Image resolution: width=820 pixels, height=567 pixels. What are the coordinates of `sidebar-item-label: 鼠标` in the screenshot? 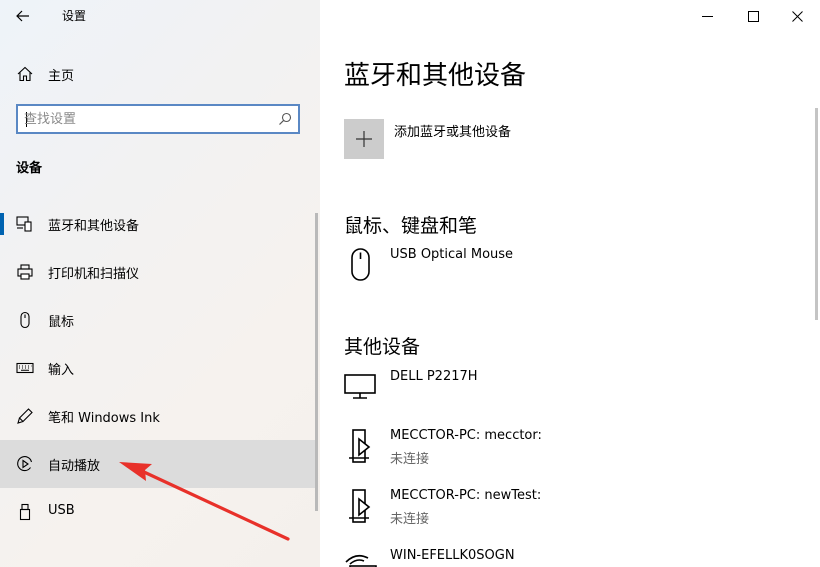 It's located at (61, 322).